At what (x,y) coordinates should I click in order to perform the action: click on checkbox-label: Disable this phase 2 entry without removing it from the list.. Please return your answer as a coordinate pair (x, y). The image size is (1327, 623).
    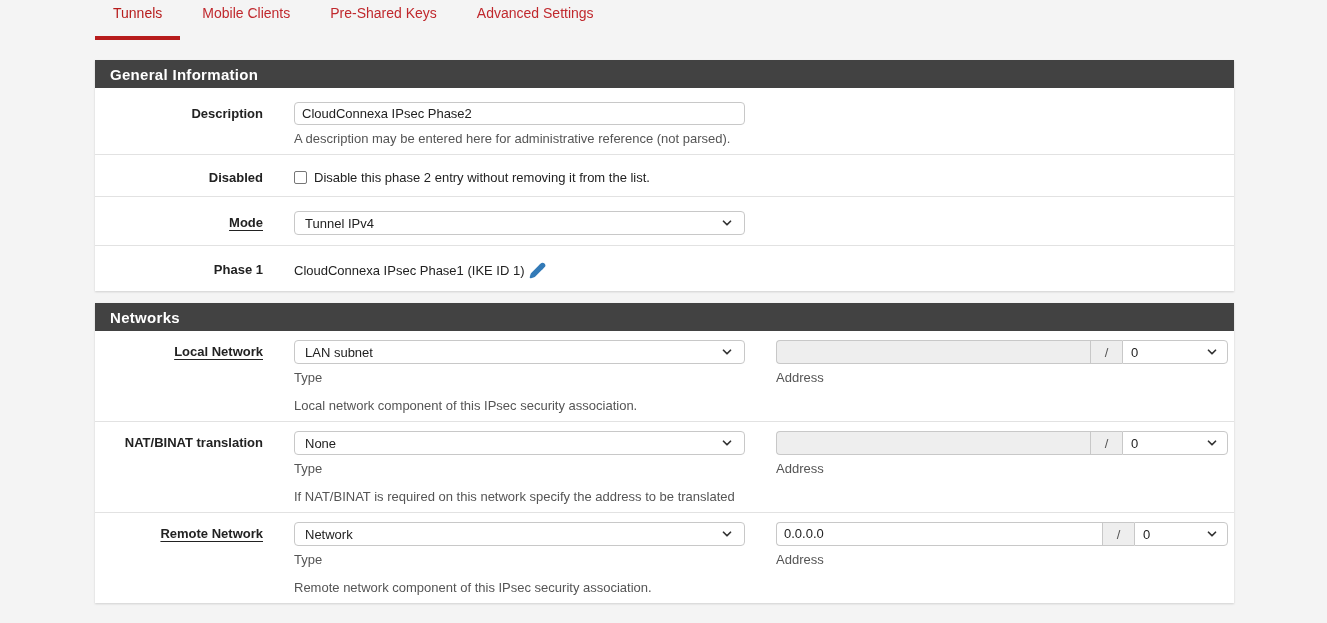
    Looking at the image, I should click on (482, 177).